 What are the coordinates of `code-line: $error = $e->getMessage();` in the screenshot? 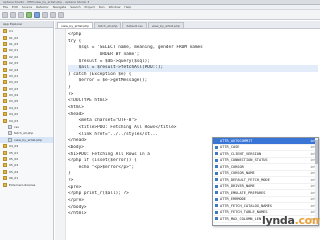 It's located at (108, 81).